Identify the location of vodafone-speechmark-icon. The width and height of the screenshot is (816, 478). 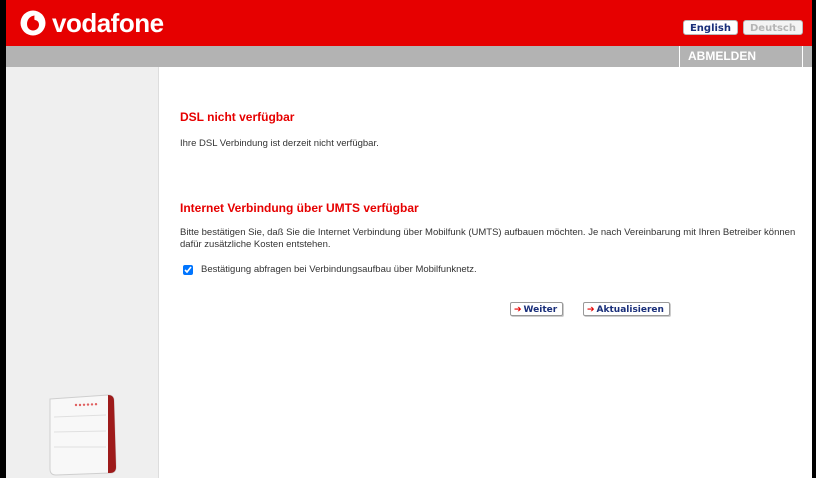
(33, 23).